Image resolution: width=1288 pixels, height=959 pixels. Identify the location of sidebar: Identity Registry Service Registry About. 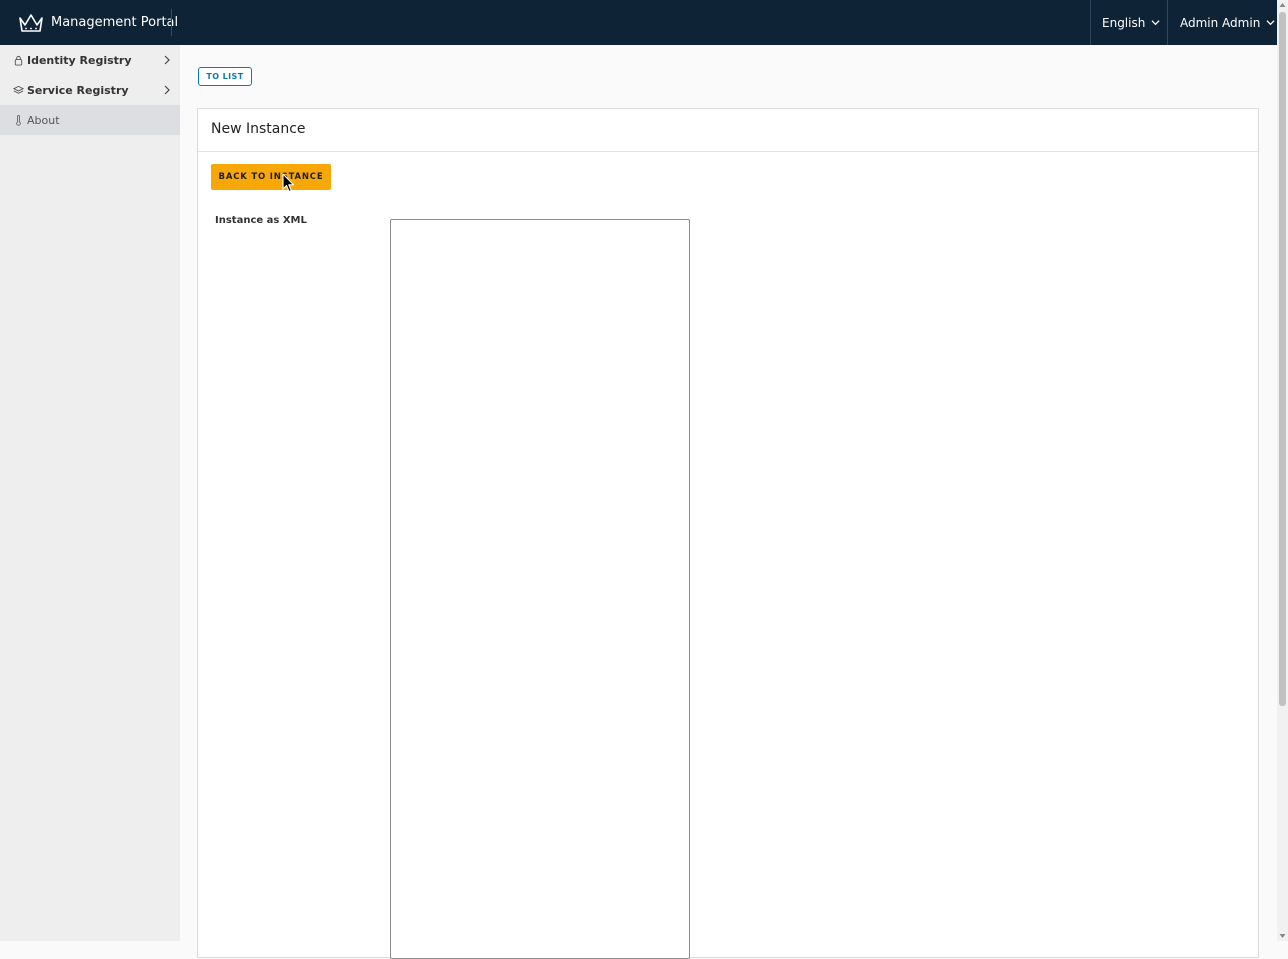
(90, 493).